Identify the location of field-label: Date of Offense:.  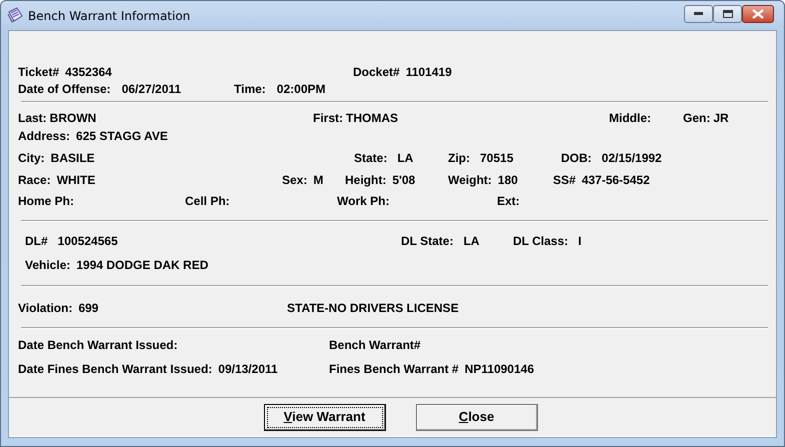
(64, 89).